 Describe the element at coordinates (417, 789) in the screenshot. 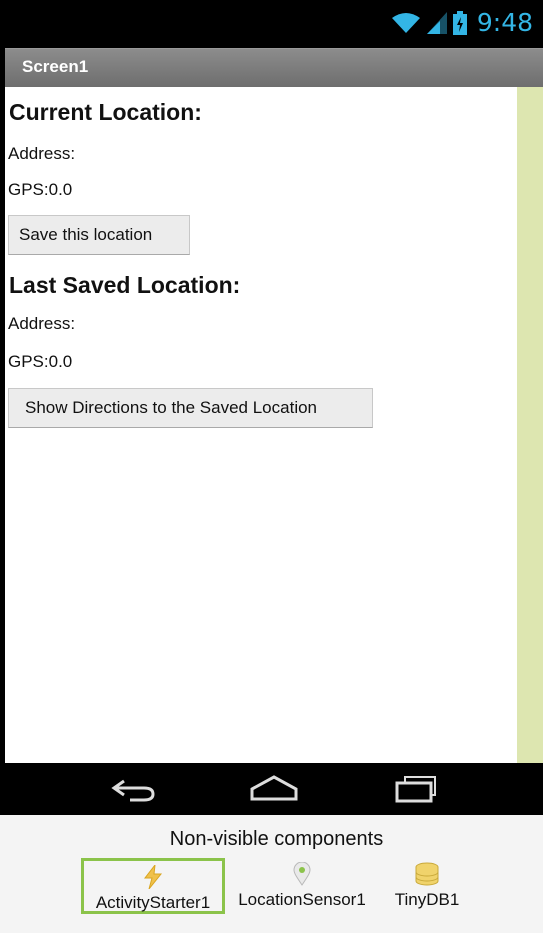

I see `recents-icon` at that location.